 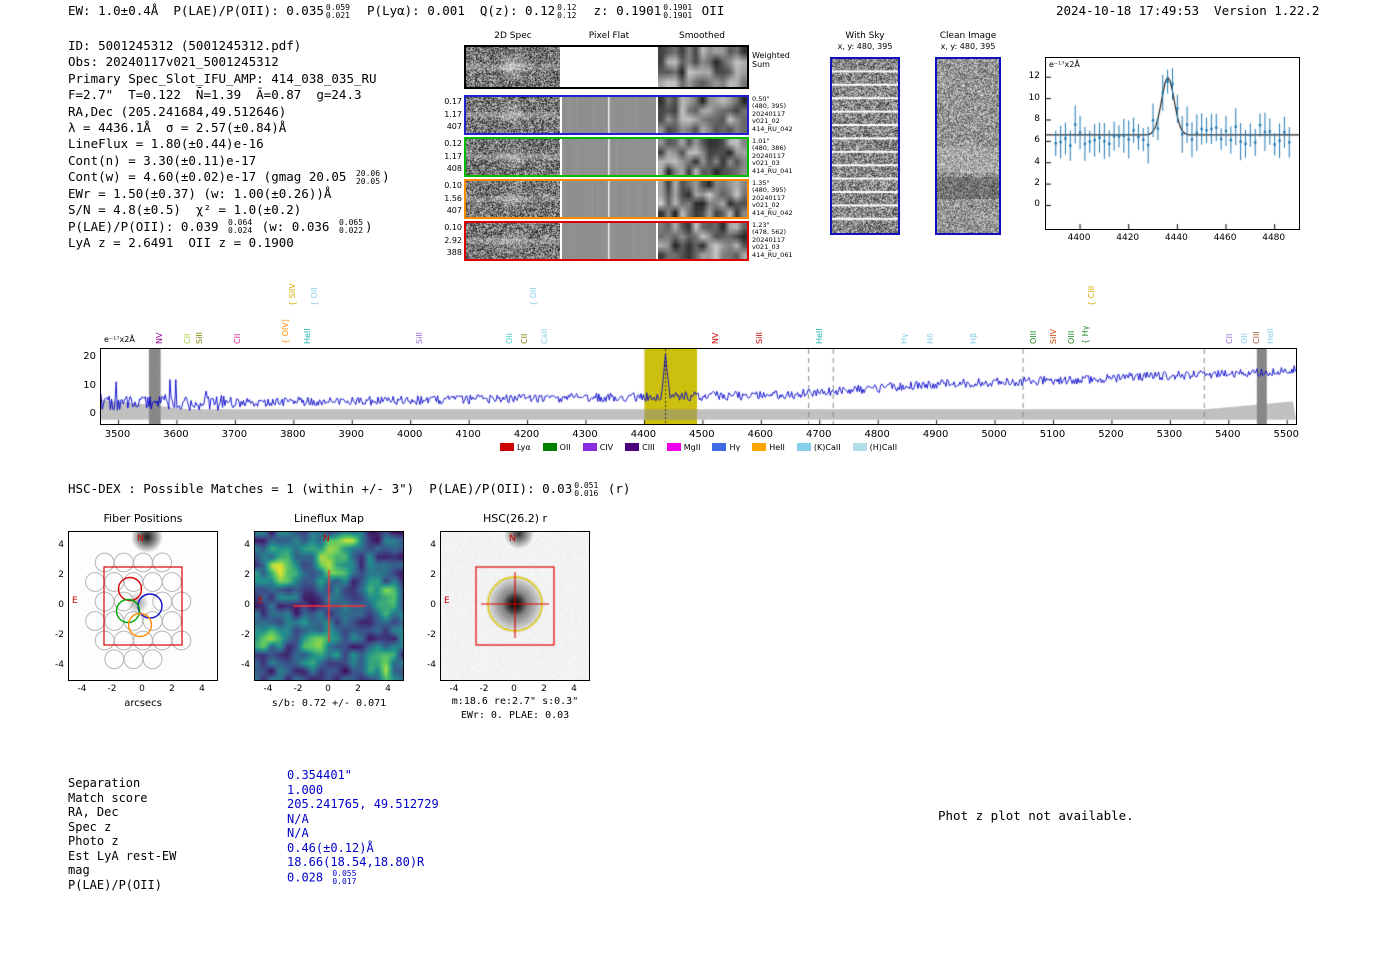 I want to click on fit-y-tick: 0, so click(x=1037, y=204).